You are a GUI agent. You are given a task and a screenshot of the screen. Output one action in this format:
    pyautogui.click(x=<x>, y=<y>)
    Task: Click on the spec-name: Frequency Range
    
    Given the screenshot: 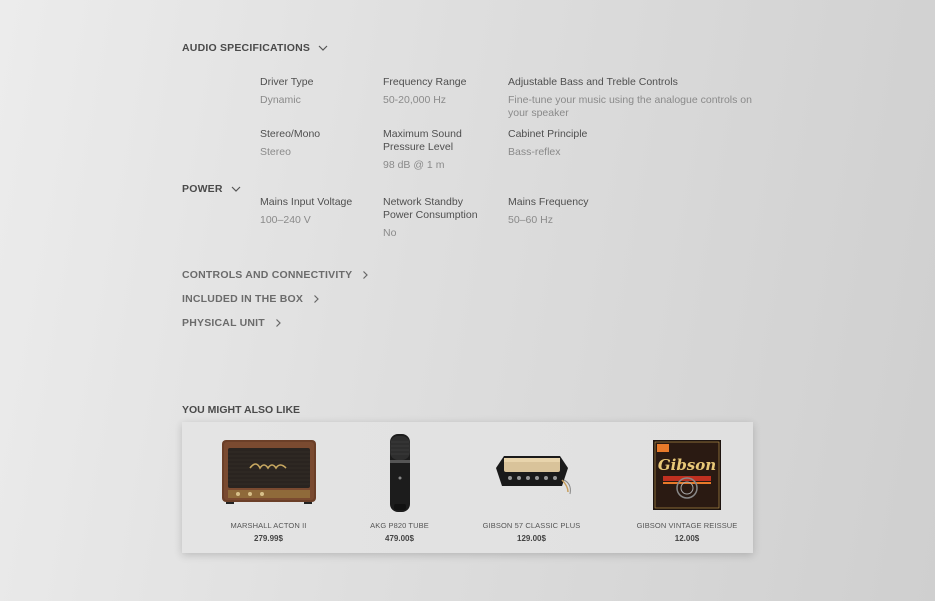 What is the action you would take?
    pyautogui.click(x=425, y=82)
    